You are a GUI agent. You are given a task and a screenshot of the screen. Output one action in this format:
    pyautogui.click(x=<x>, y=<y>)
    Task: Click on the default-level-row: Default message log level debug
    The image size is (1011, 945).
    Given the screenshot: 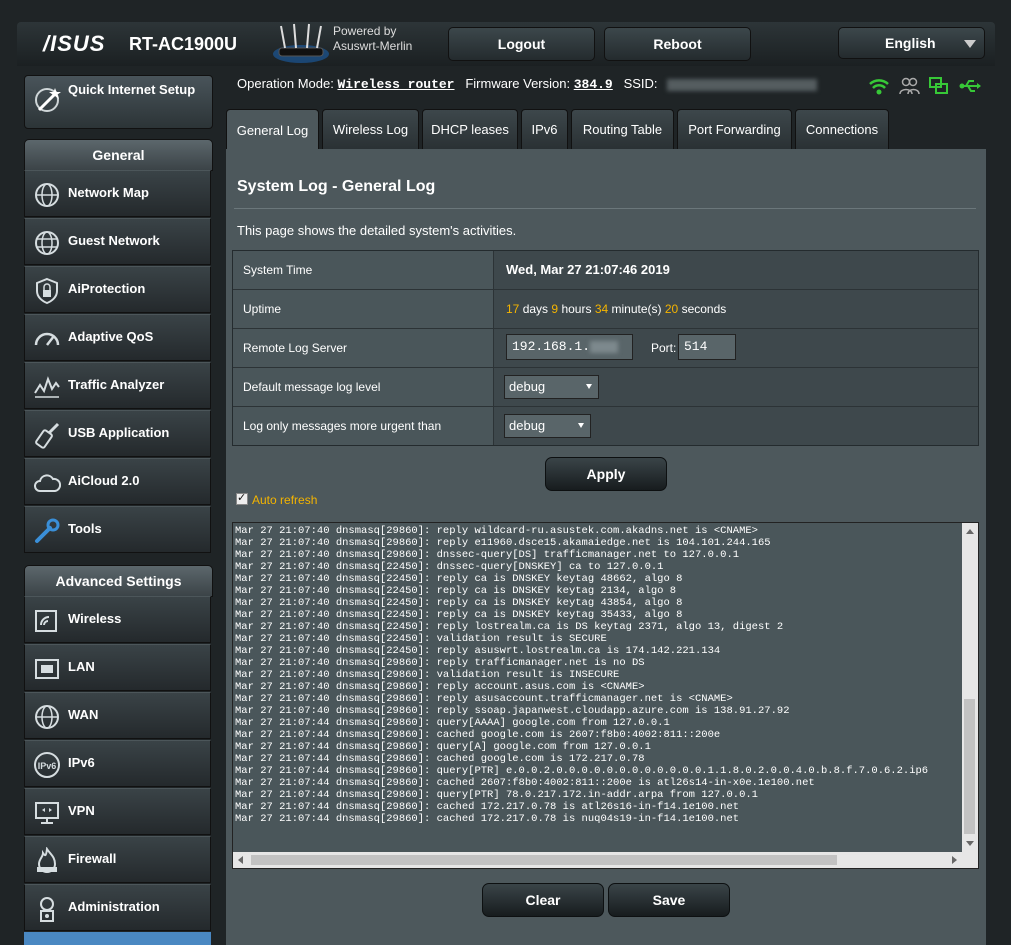 What is the action you would take?
    pyautogui.click(x=605, y=387)
    